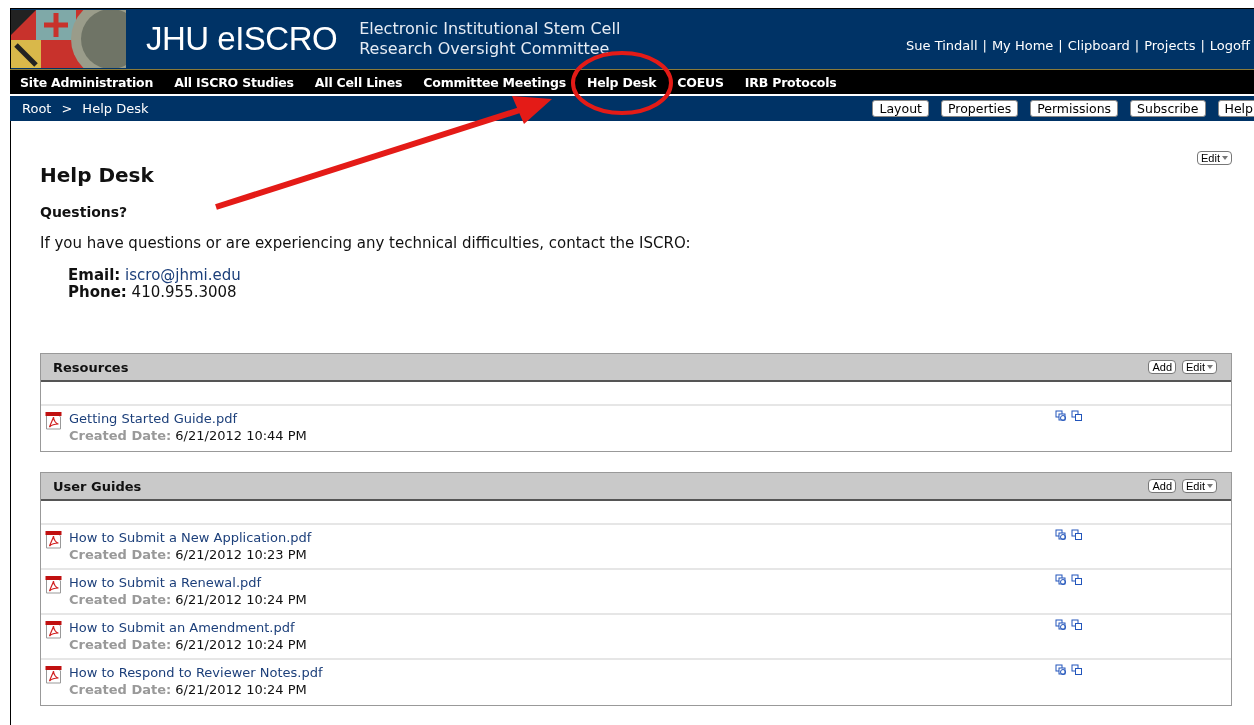 This screenshot has width=1254, height=725. I want to click on site-subtitle: Research Oversight Committee, so click(485, 49).